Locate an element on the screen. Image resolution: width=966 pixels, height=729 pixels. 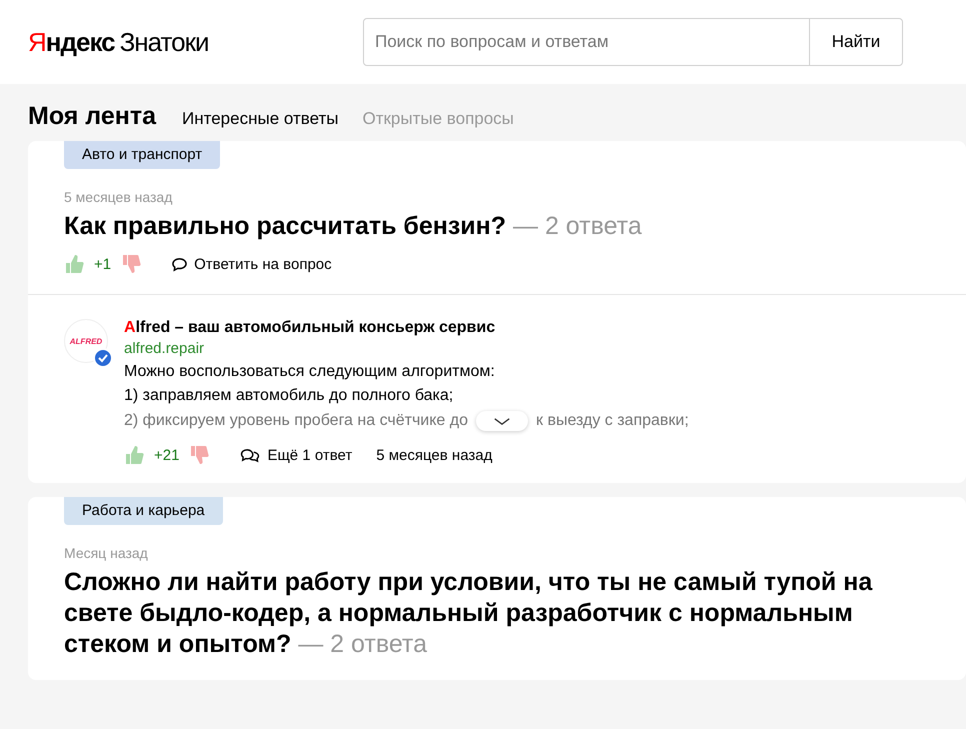
category-tag: Авто и транспорт is located at coordinates (142, 155).